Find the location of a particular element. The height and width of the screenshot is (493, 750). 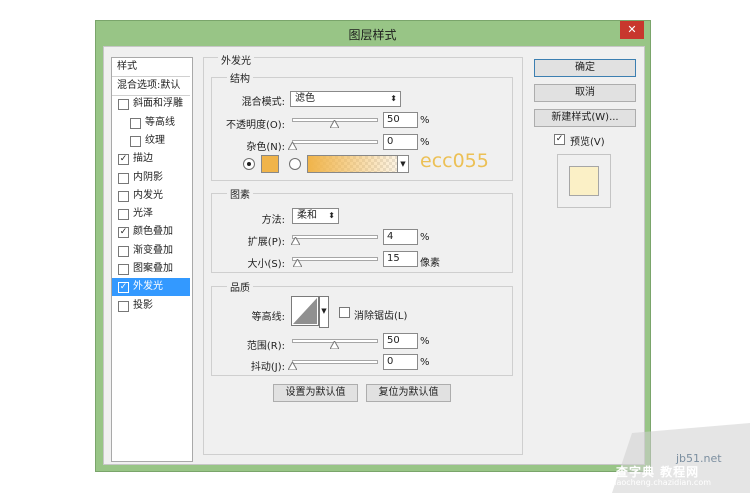

glow-color-swatch is located at coordinates (270, 164).